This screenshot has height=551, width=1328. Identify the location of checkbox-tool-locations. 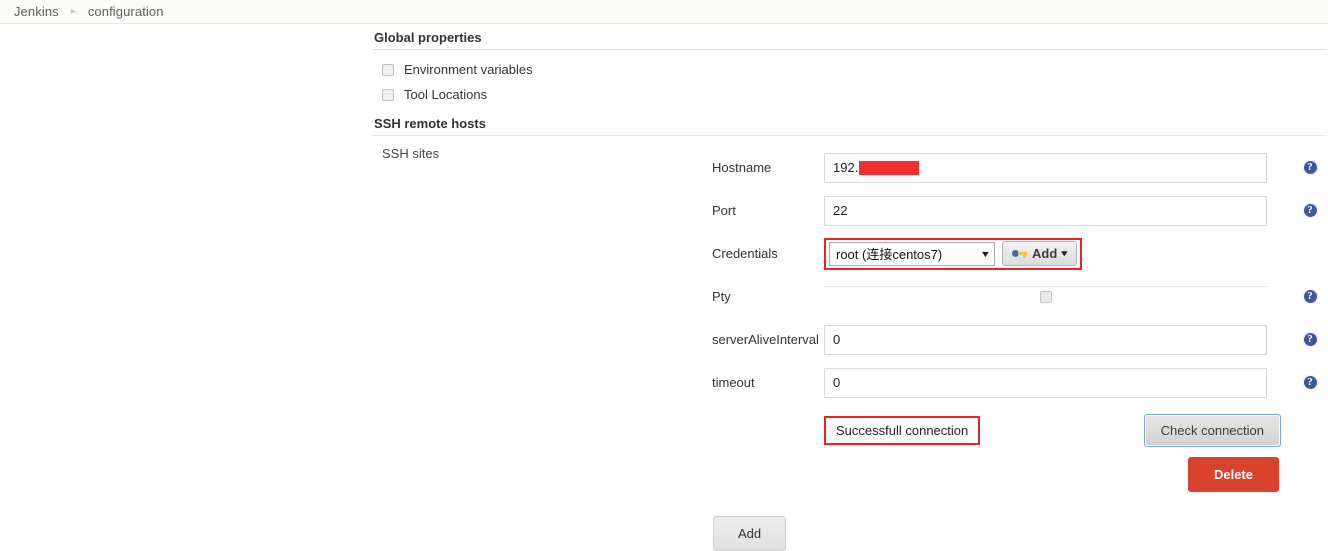
(388, 94).